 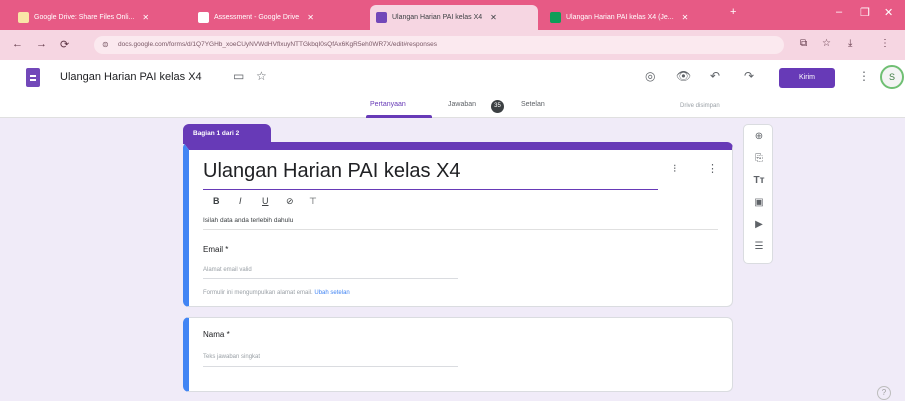 What do you see at coordinates (803, 43) in the screenshot?
I see `extensions-icon: ⧉` at bounding box center [803, 43].